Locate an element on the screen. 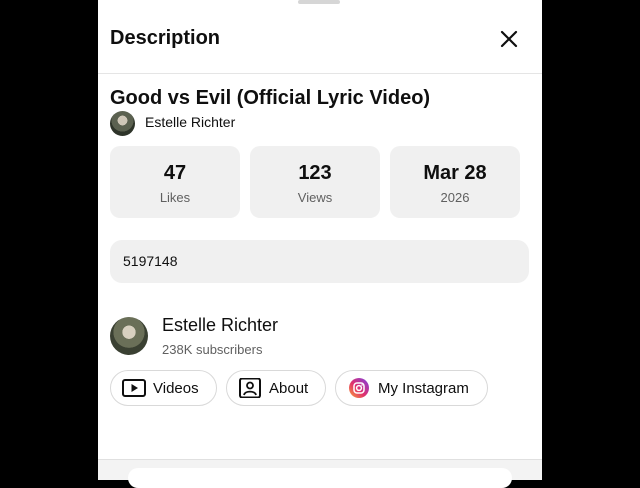 This screenshot has width=640, height=488. views-stat: 123 Views is located at coordinates (315, 182).